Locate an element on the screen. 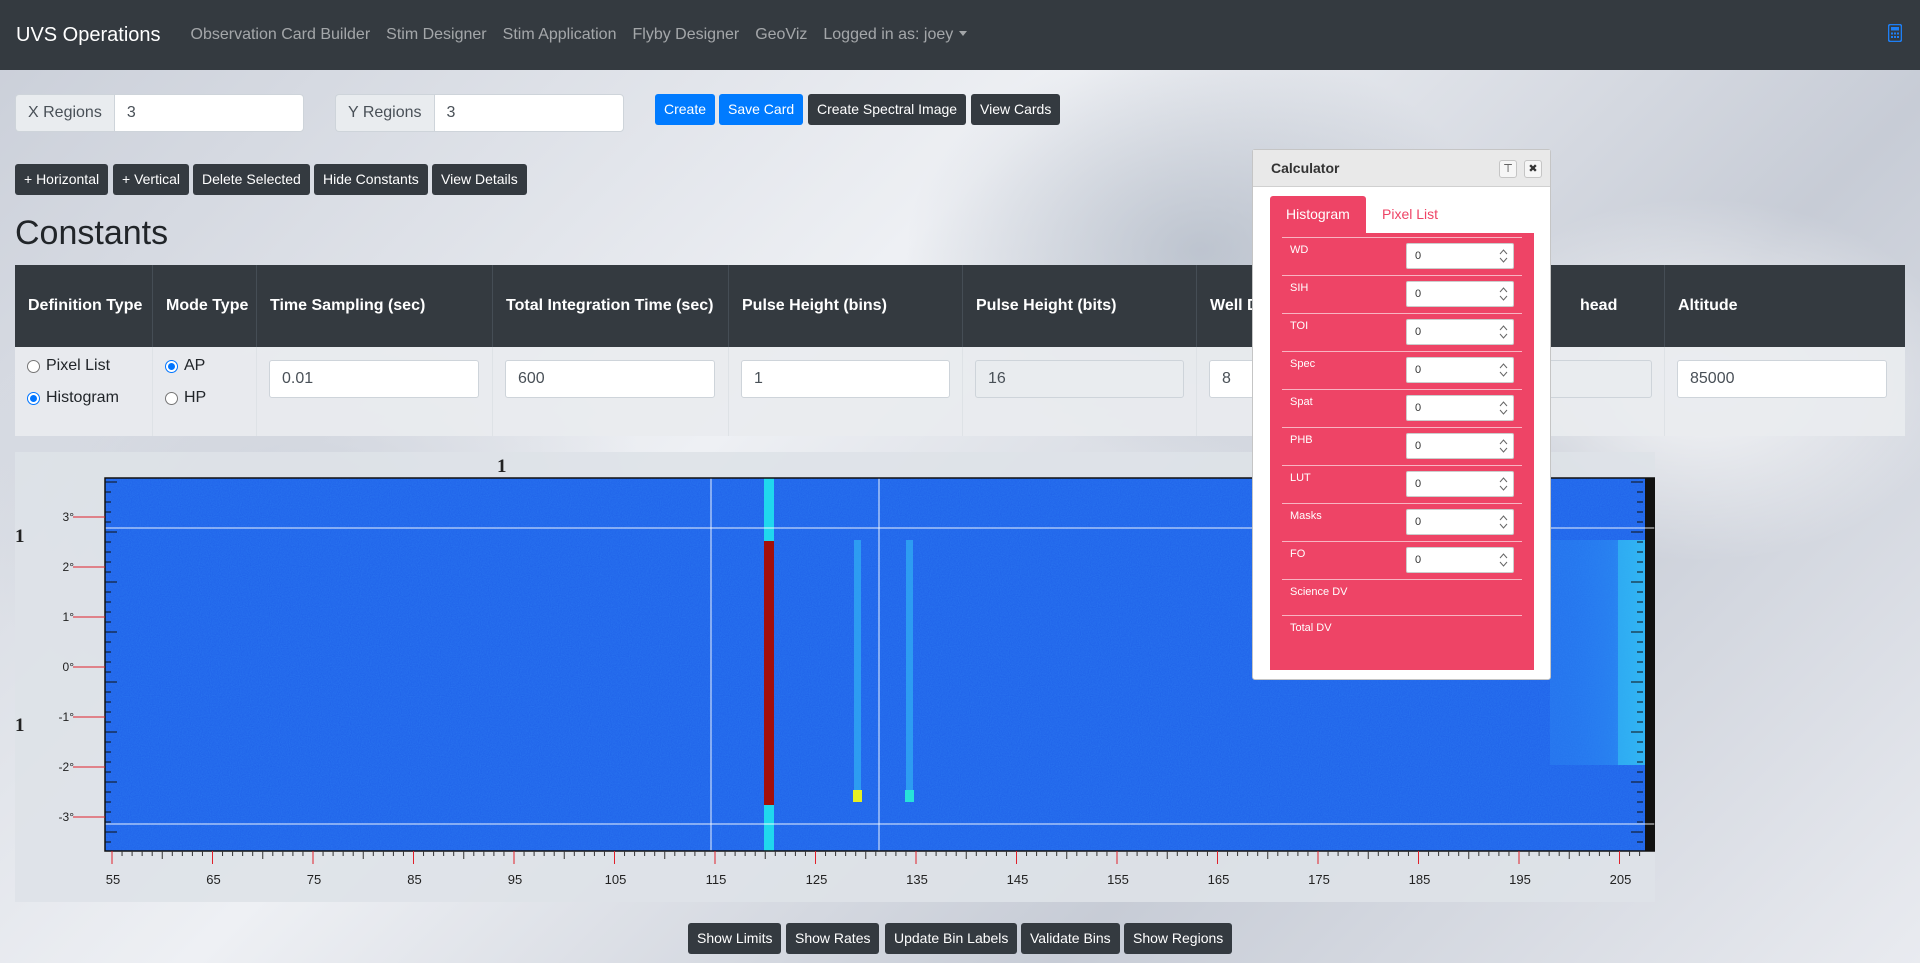 This screenshot has width=1920, height=963. radio-hp-label: HP is located at coordinates (195, 397).